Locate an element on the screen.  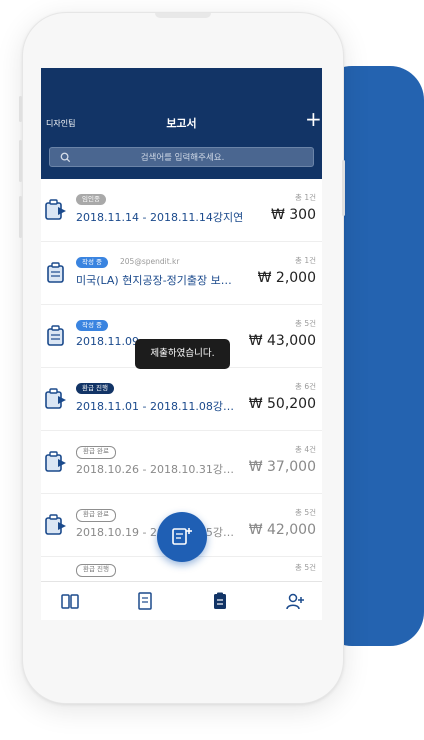
receipt-icon is located at coordinates (145, 601).